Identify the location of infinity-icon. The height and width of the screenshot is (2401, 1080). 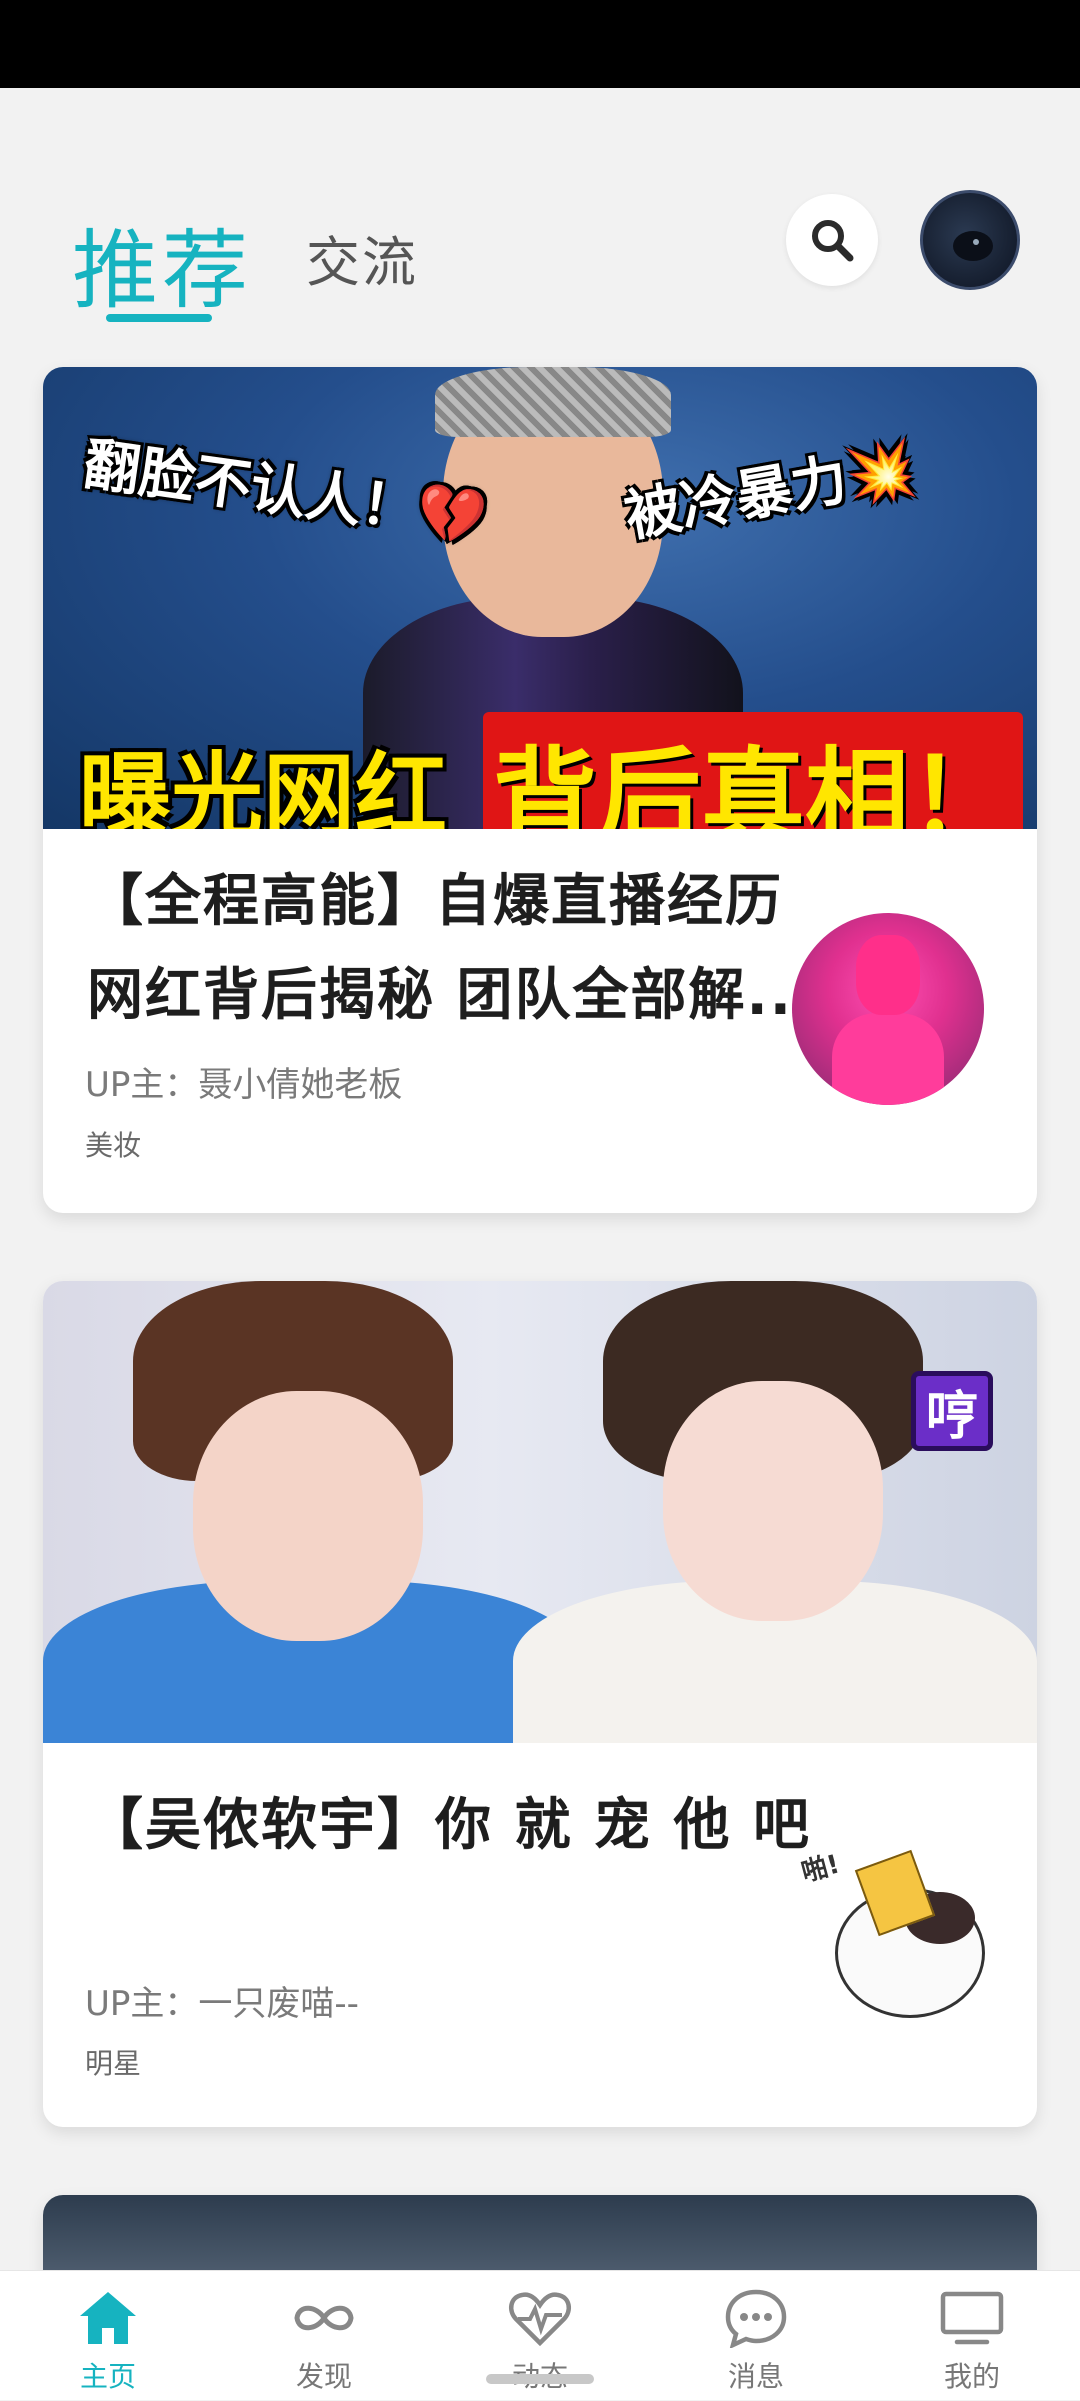
(324, 2318).